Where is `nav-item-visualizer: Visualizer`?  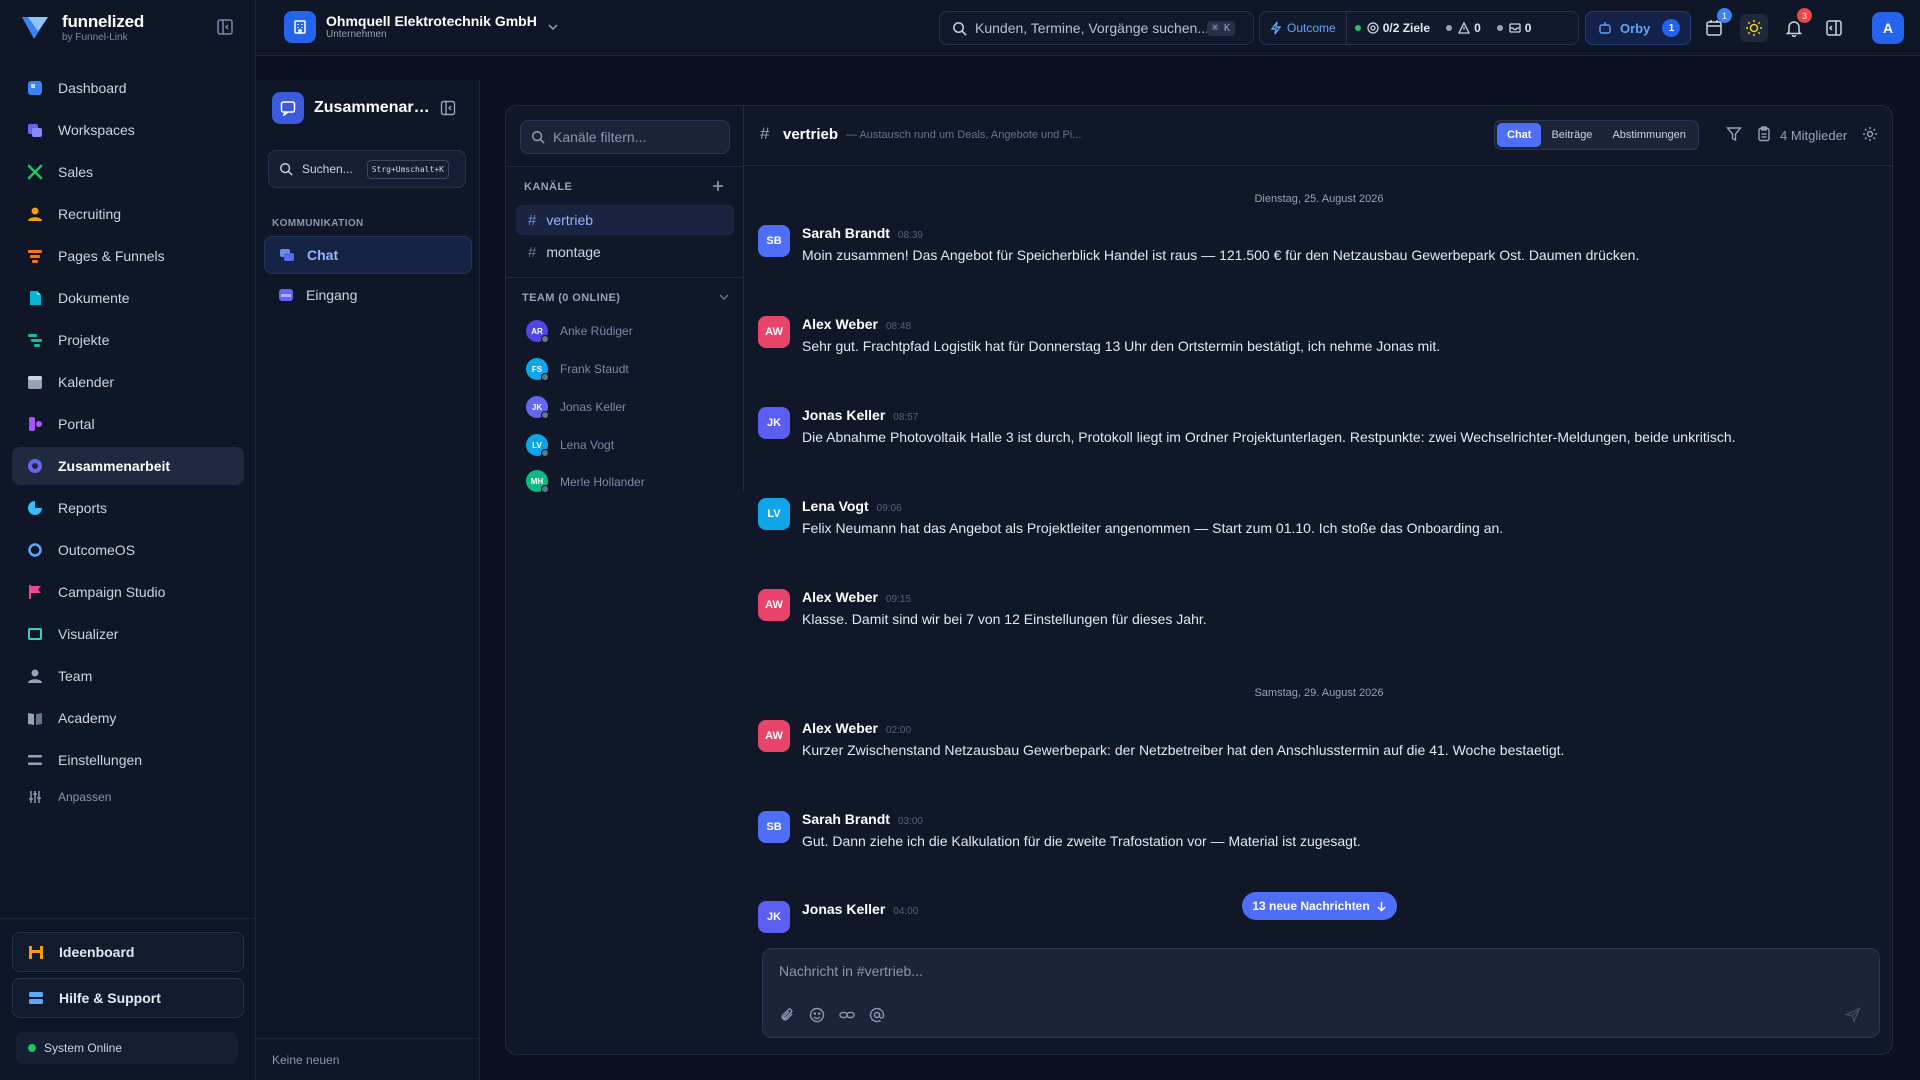
nav-item-visualizer: Visualizer is located at coordinates (128, 634).